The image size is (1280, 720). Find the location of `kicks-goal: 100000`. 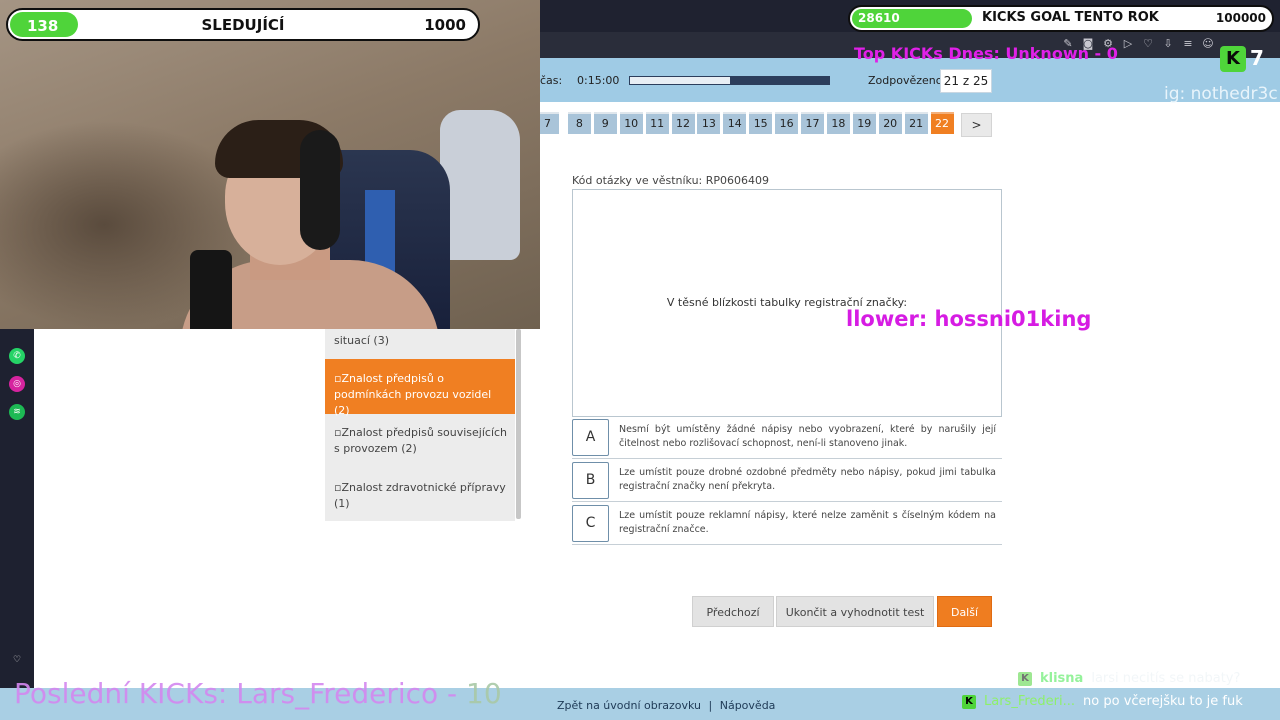

kicks-goal: 100000 is located at coordinates (1240, 18).